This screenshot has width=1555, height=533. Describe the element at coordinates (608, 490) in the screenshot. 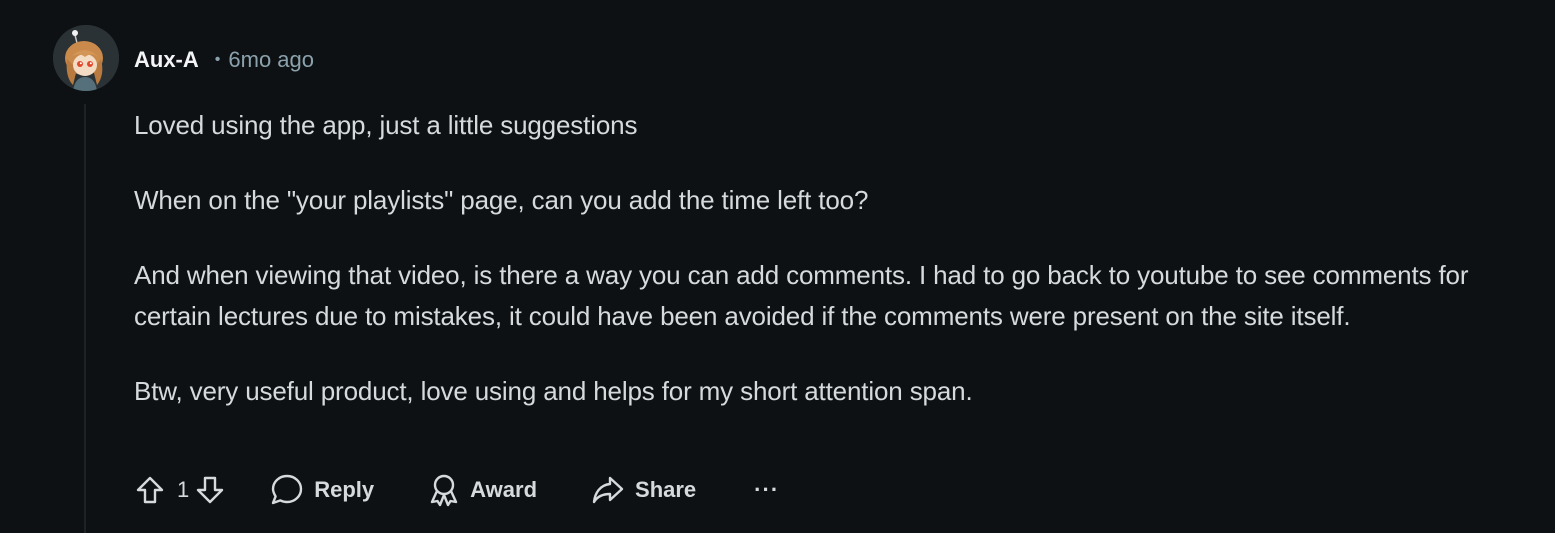

I see `share-arrow-icon` at that location.